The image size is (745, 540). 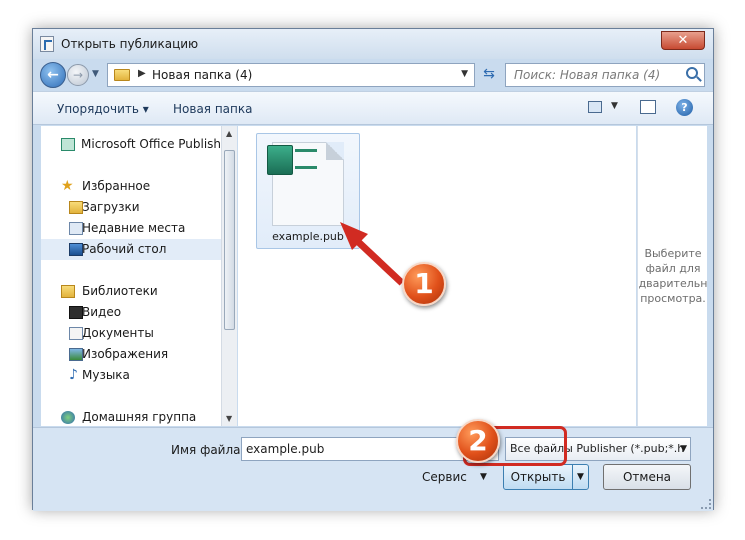 I want to click on open-split-dropdown-icon: ▼, so click(x=580, y=477).